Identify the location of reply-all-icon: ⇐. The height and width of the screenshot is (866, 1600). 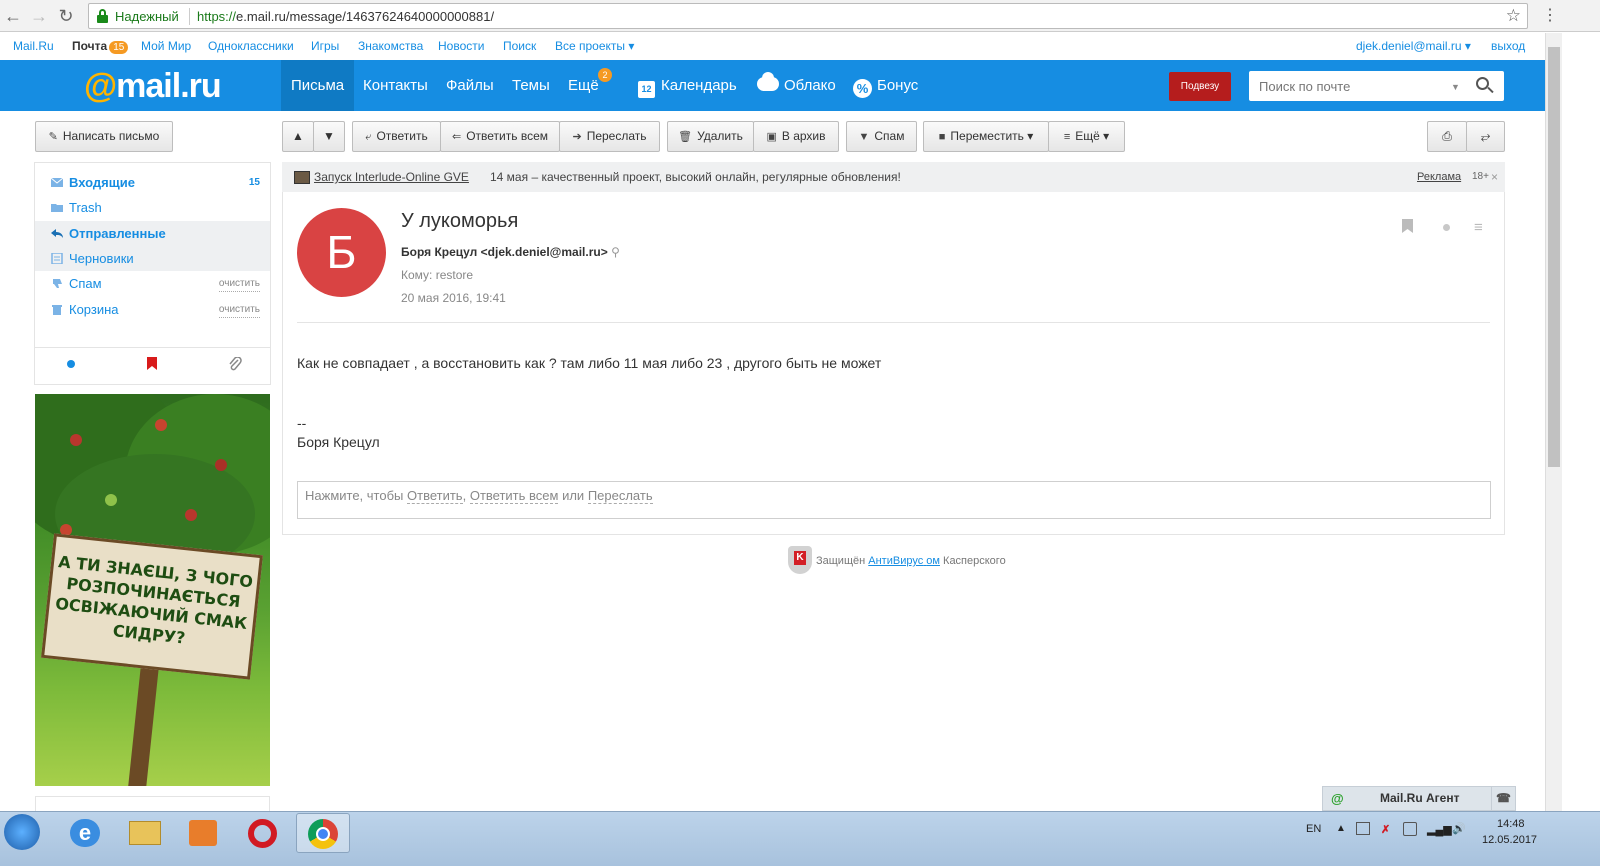
(456, 137).